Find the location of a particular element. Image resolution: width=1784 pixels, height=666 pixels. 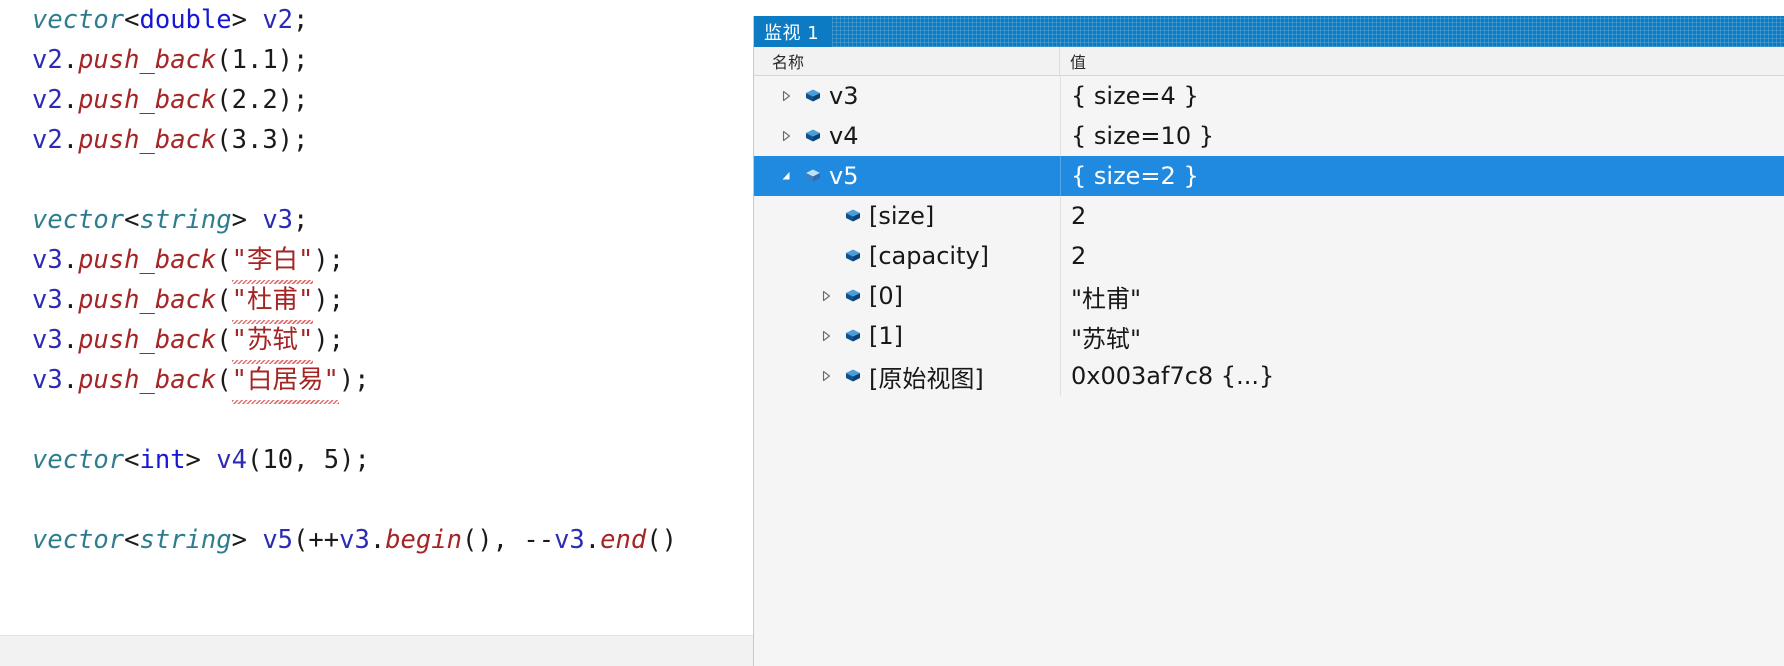

watch-row-name-cell: v3 is located at coordinates (907, 96).